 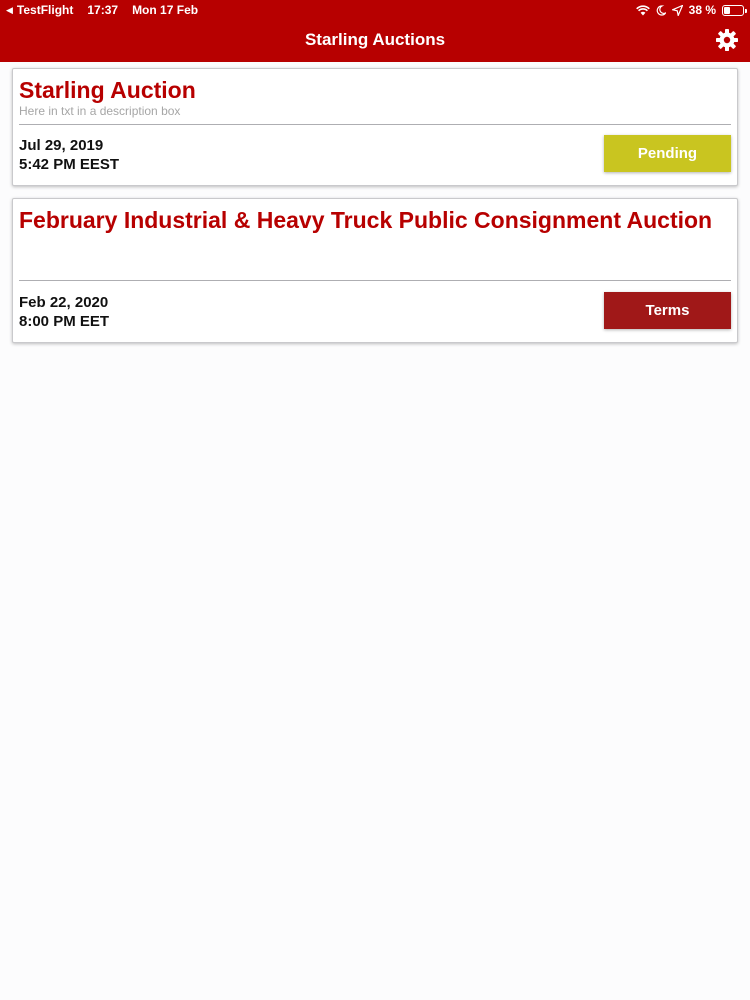 I want to click on terms-button: Terms, so click(x=667, y=310).